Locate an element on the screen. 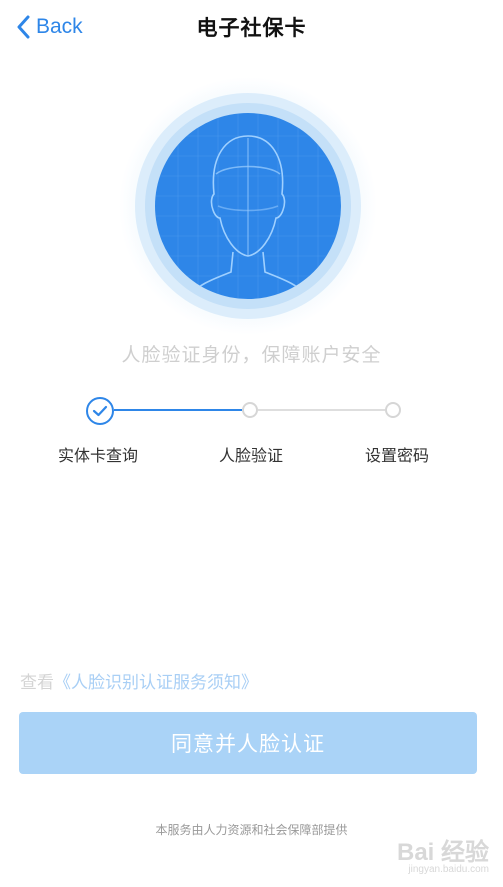 The height and width of the screenshot is (887, 503). step-3-label: 设置密码 is located at coordinates (397, 455).